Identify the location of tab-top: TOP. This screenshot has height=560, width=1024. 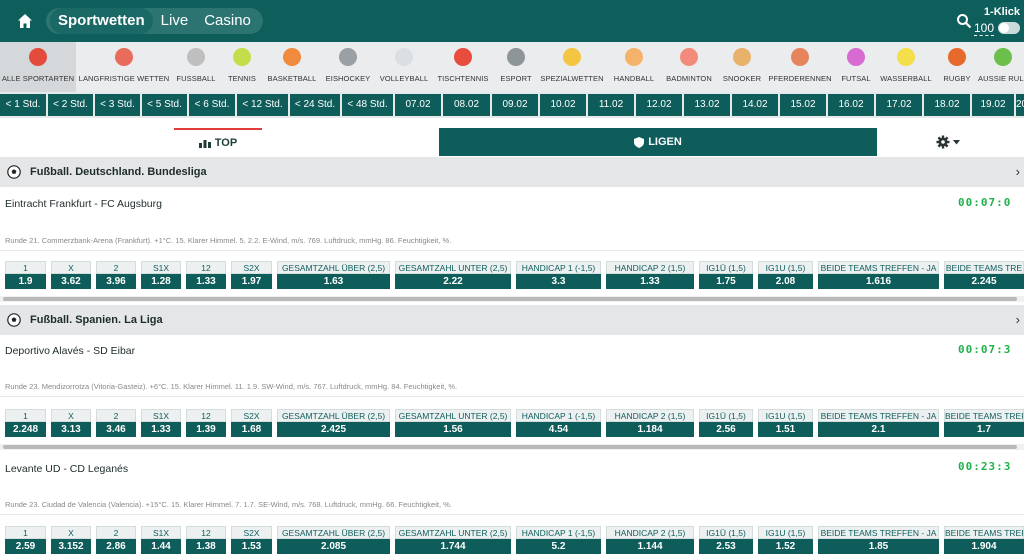
(218, 142).